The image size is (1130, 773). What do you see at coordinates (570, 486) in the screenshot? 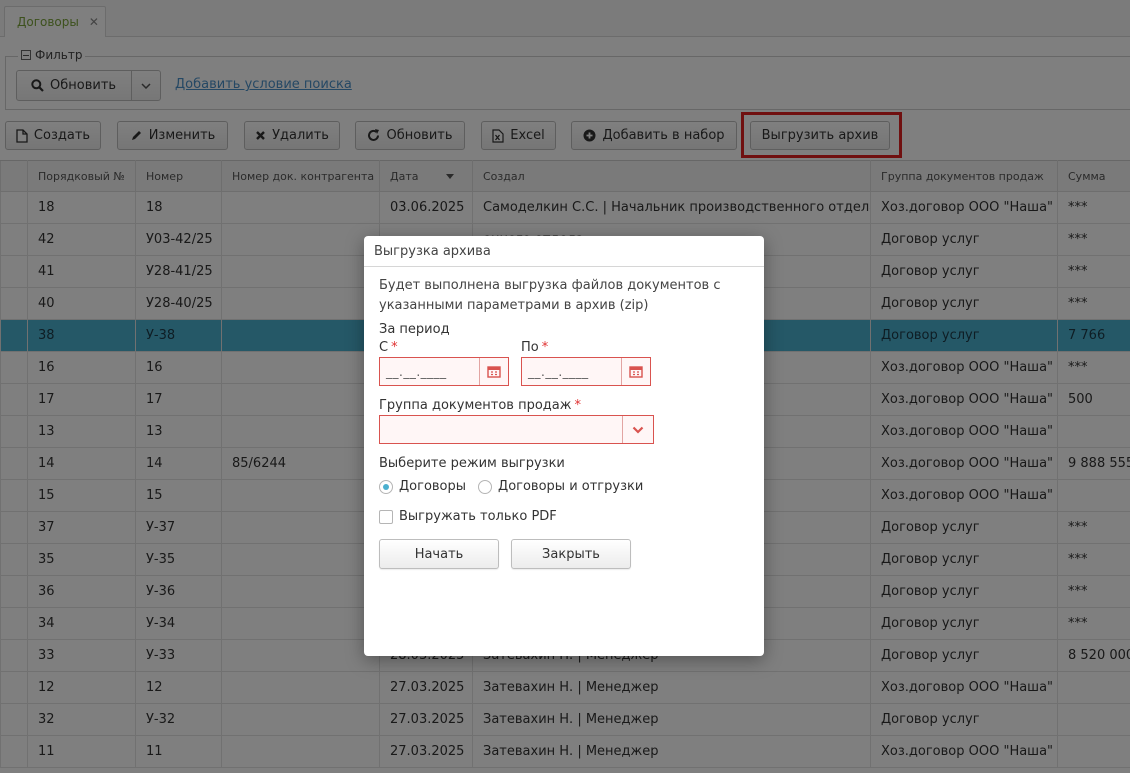
I see `mode-contracts-shipments-label: Договоры и отгрузки` at bounding box center [570, 486].